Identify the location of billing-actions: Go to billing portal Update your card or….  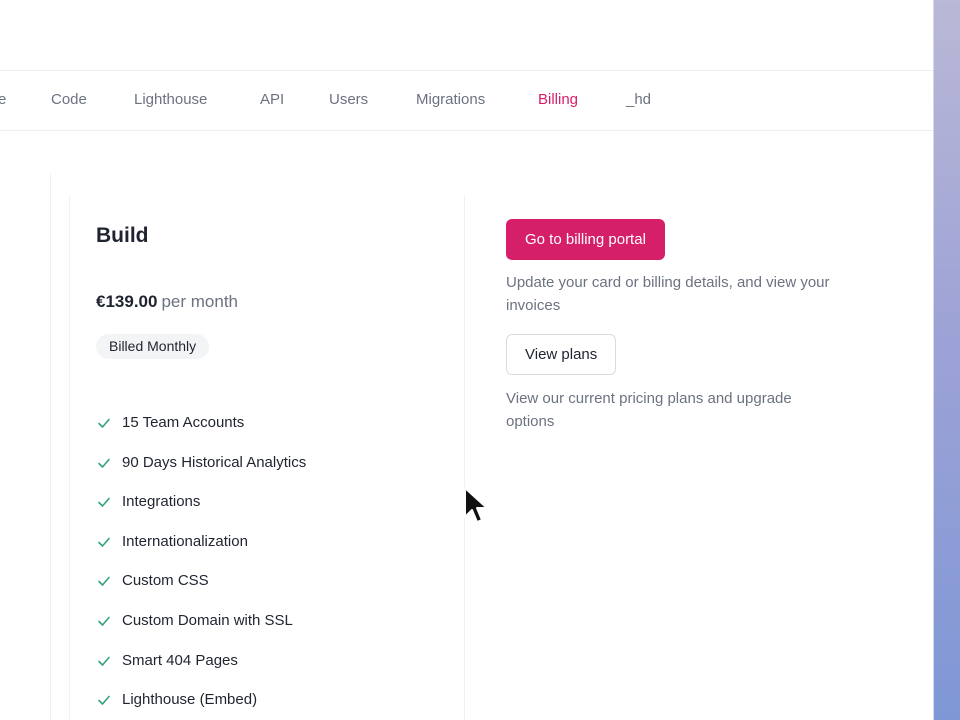
(671, 326).